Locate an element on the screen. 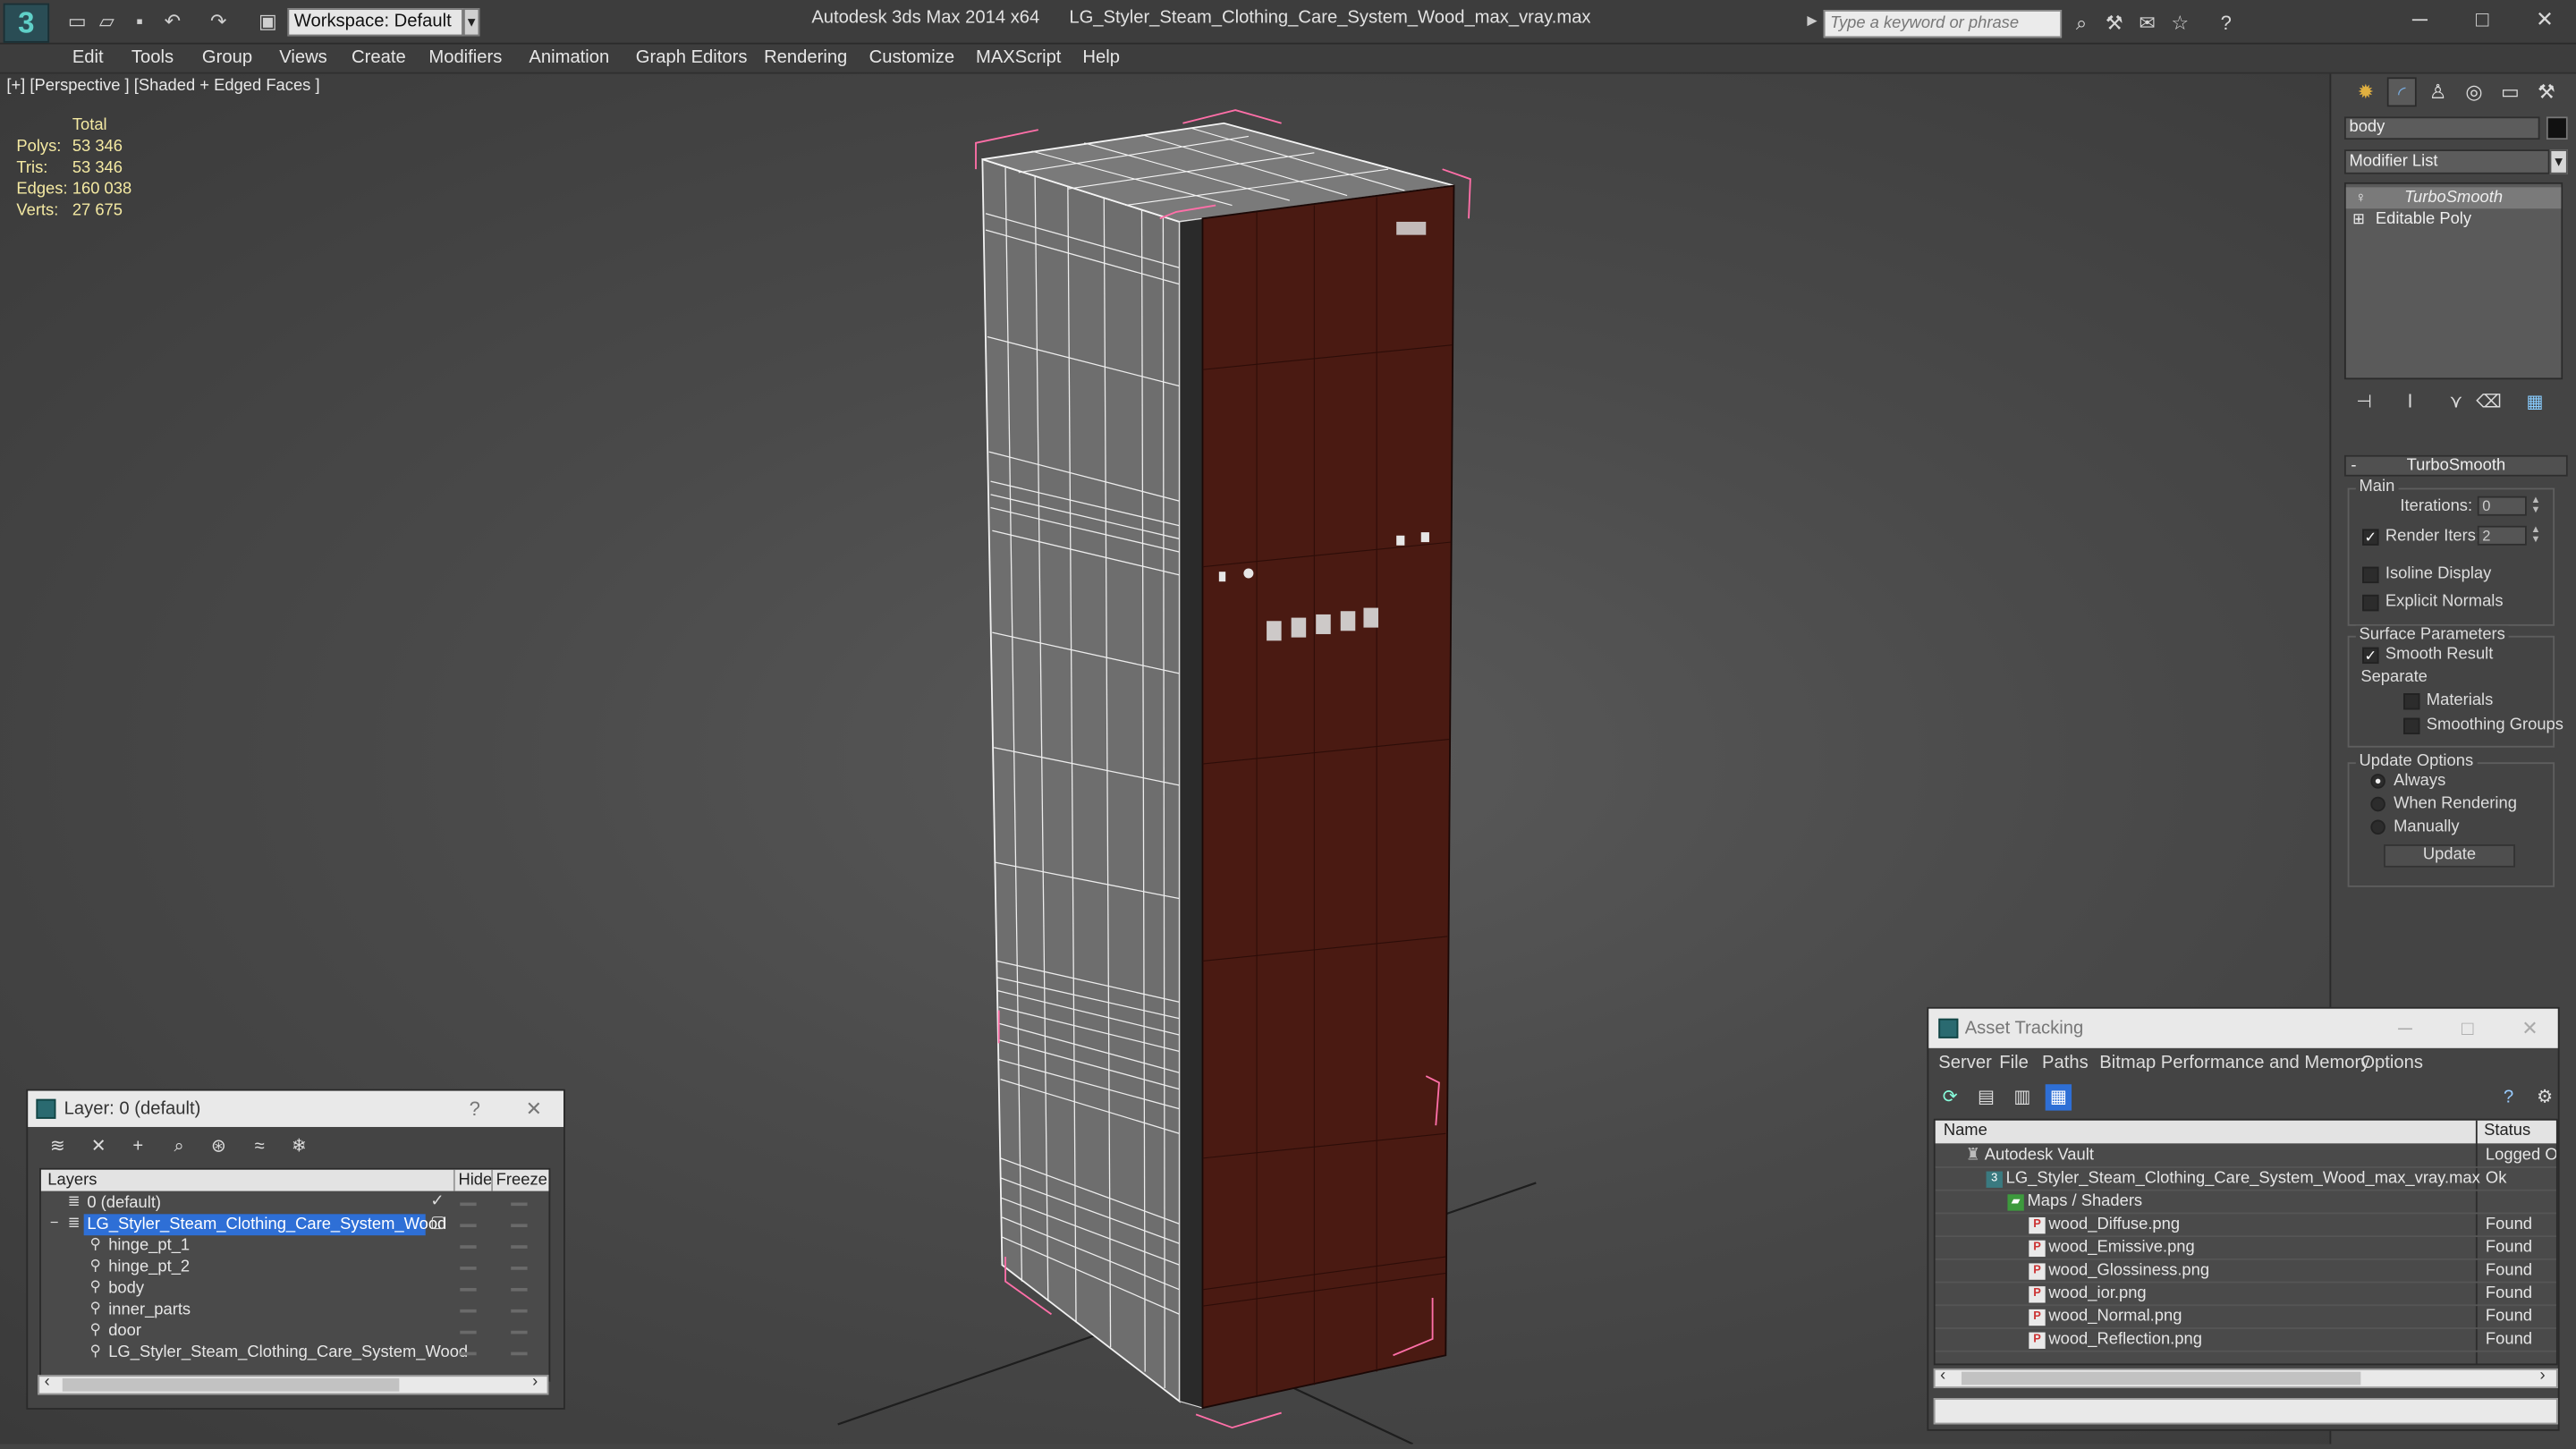 The width and height of the screenshot is (2576, 1449). display-tab-icon: ▭ is located at coordinates (2510, 91).